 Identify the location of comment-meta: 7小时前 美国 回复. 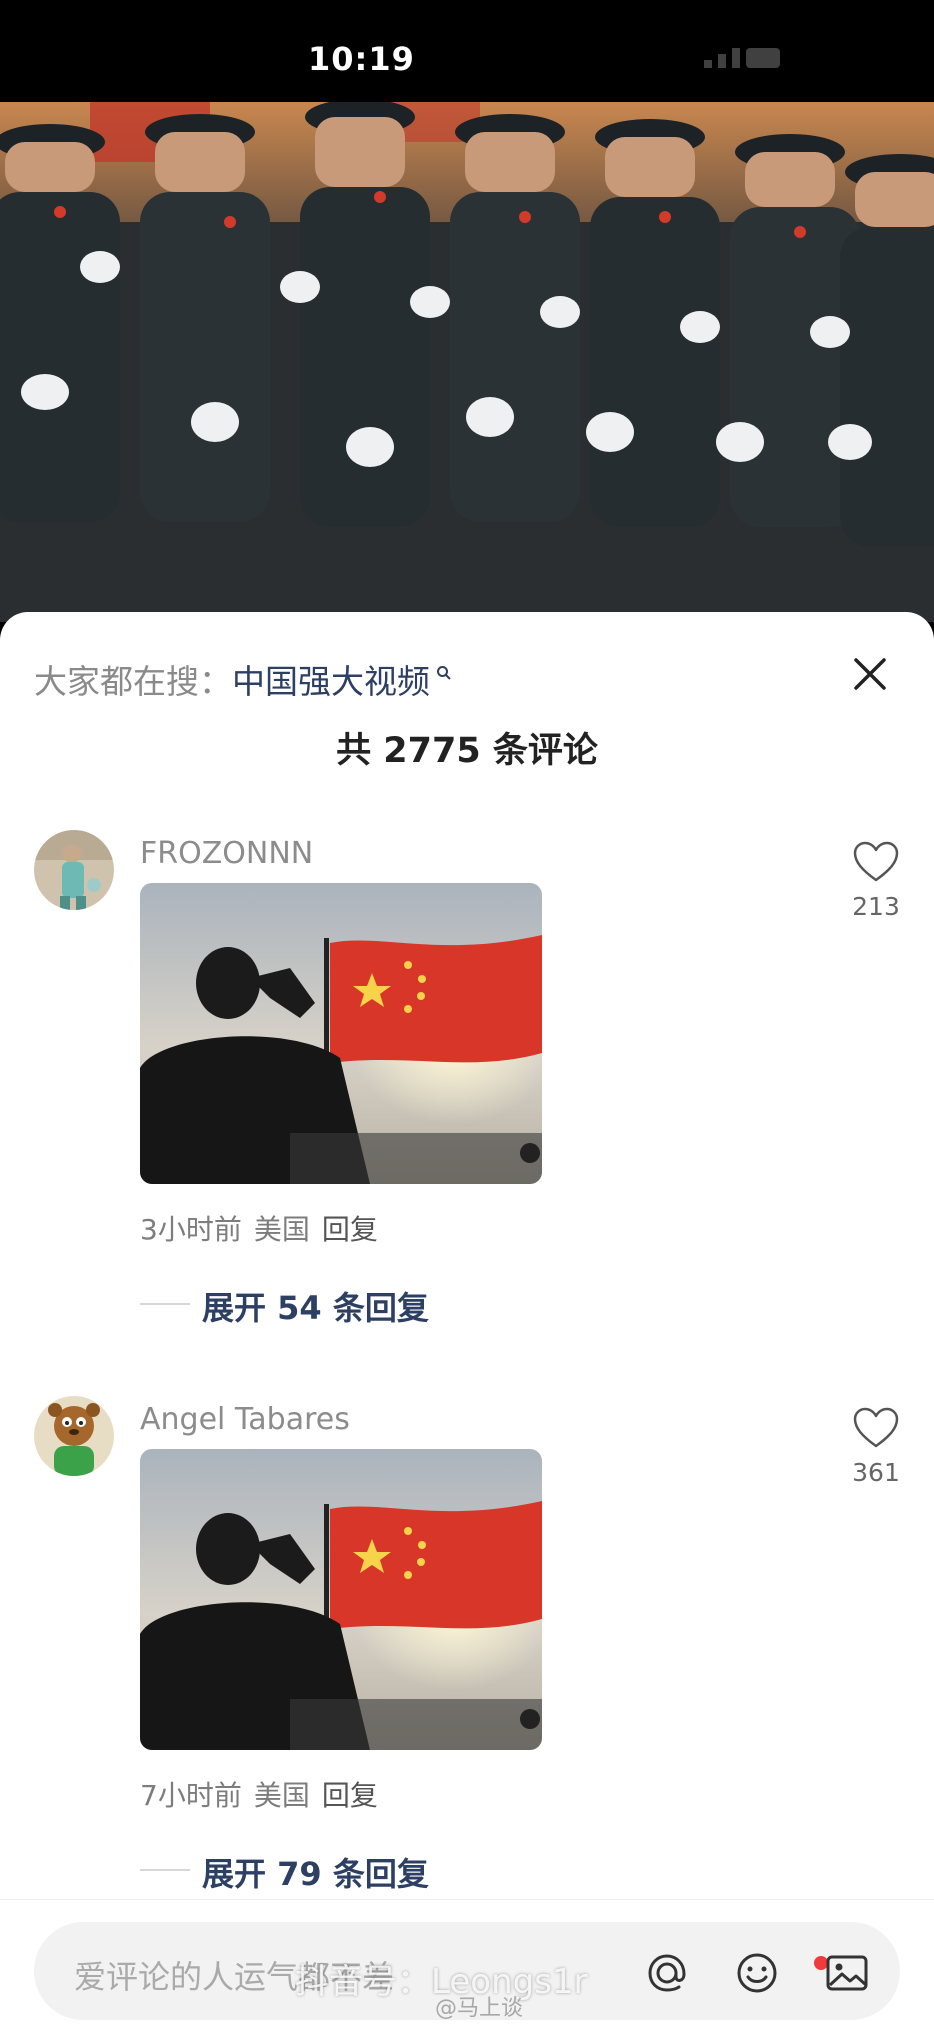
(265, 1794).